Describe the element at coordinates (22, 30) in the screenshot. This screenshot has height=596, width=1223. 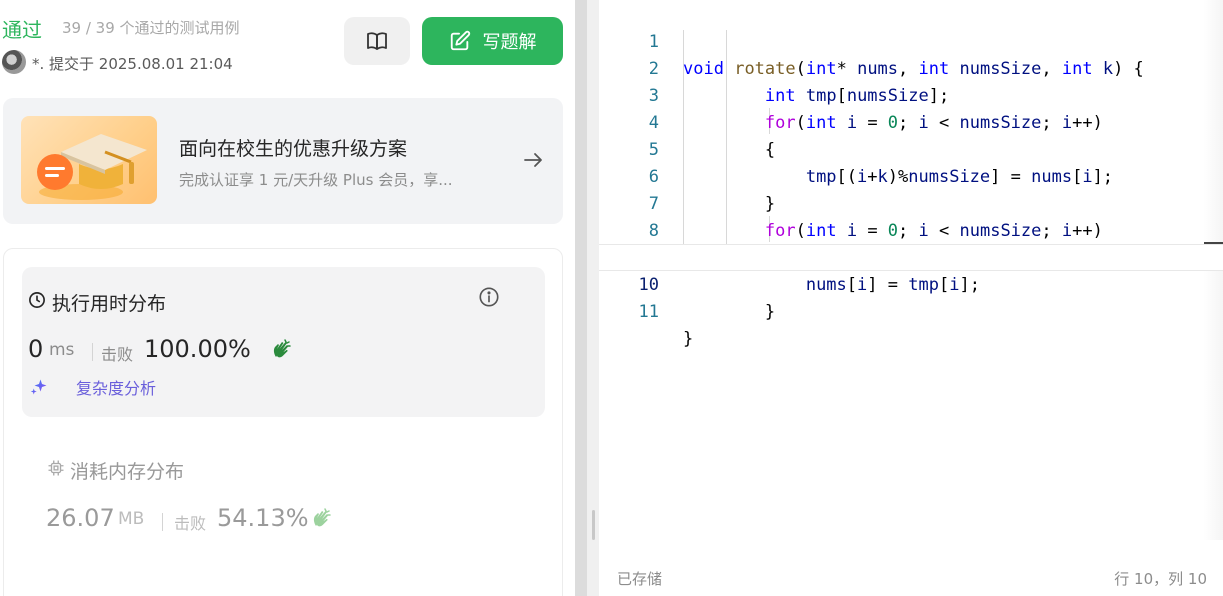
I see `status-label: 通过` at that location.